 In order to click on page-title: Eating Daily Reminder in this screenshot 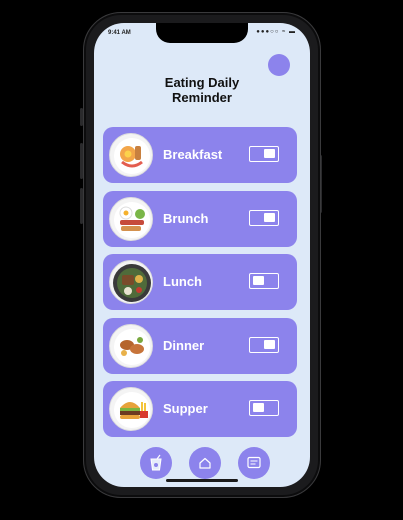, I will do `click(202, 90)`.